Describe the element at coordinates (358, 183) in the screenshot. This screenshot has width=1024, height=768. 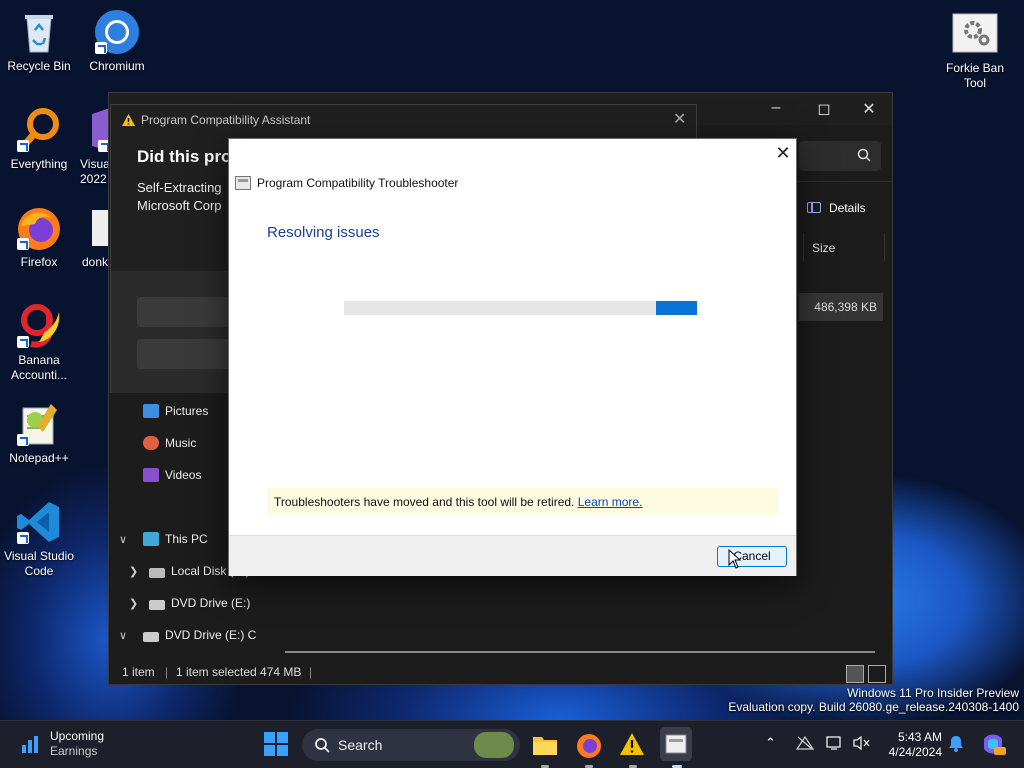
I see `dialog-title: Program Compatibility Troubleshooter` at that location.